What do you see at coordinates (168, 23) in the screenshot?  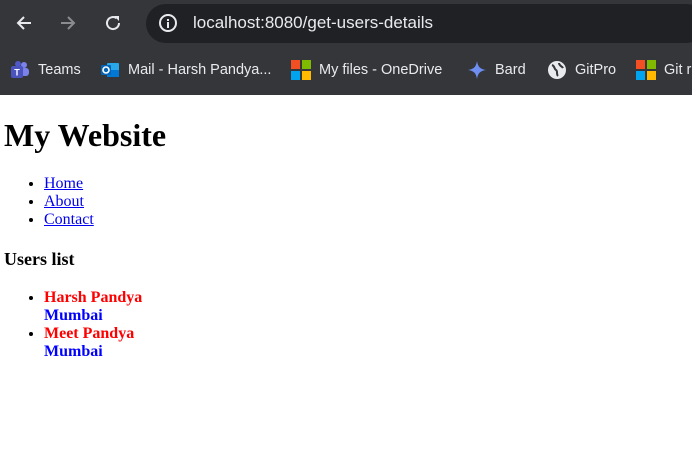 I see `info-icon` at bounding box center [168, 23].